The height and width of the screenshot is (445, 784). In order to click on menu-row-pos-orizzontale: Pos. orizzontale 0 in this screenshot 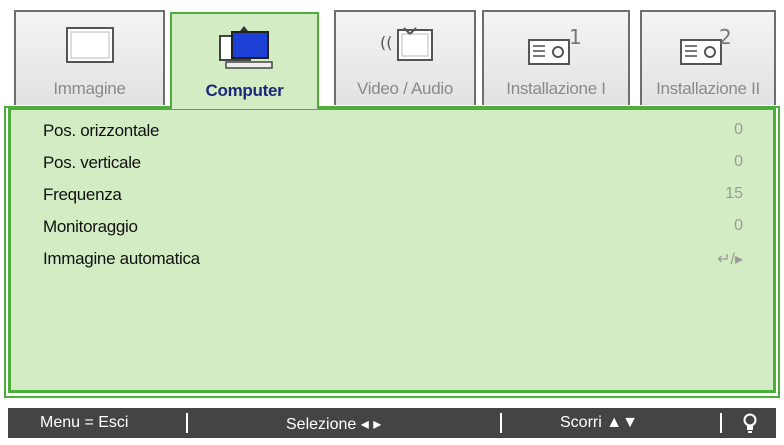, I will do `click(392, 132)`.